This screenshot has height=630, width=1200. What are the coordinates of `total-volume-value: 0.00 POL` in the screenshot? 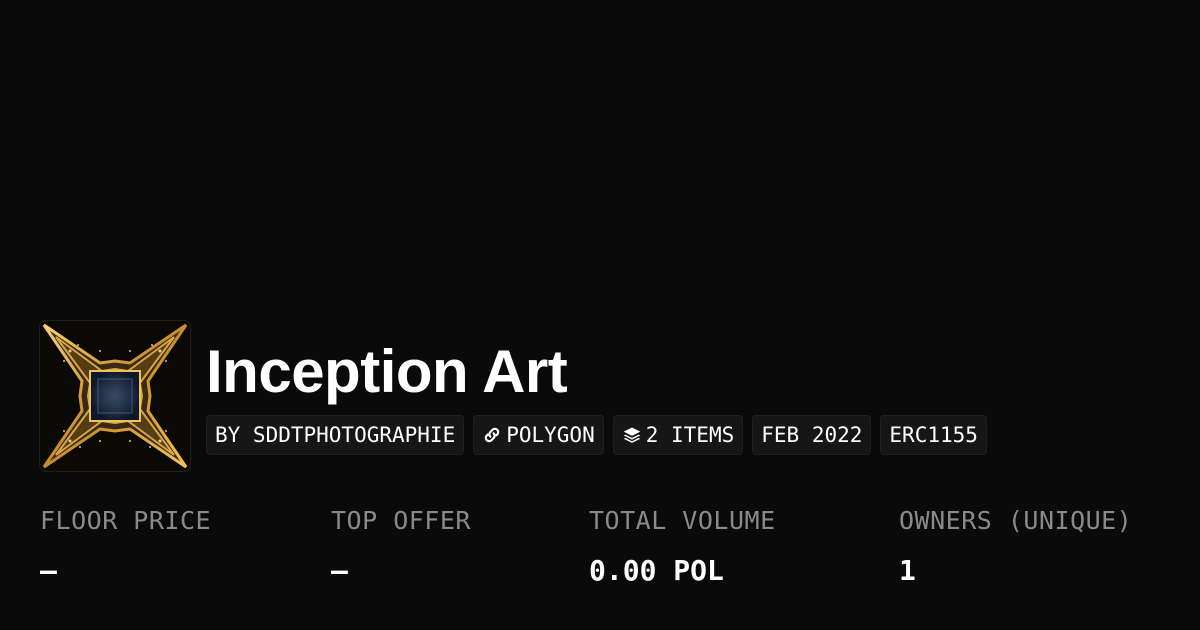 It's located at (656, 570).